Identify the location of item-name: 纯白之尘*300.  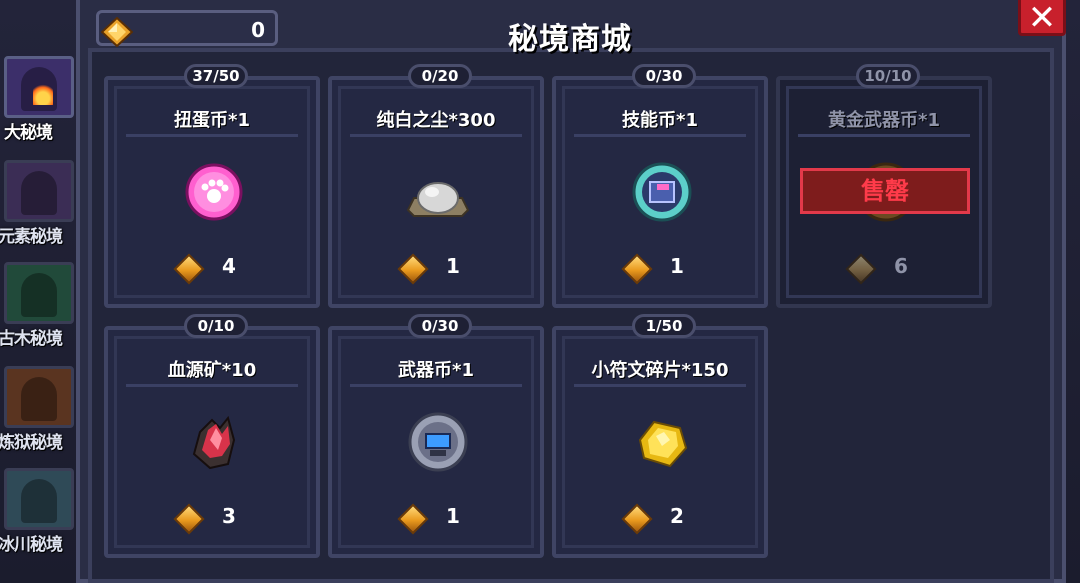
(436, 120).